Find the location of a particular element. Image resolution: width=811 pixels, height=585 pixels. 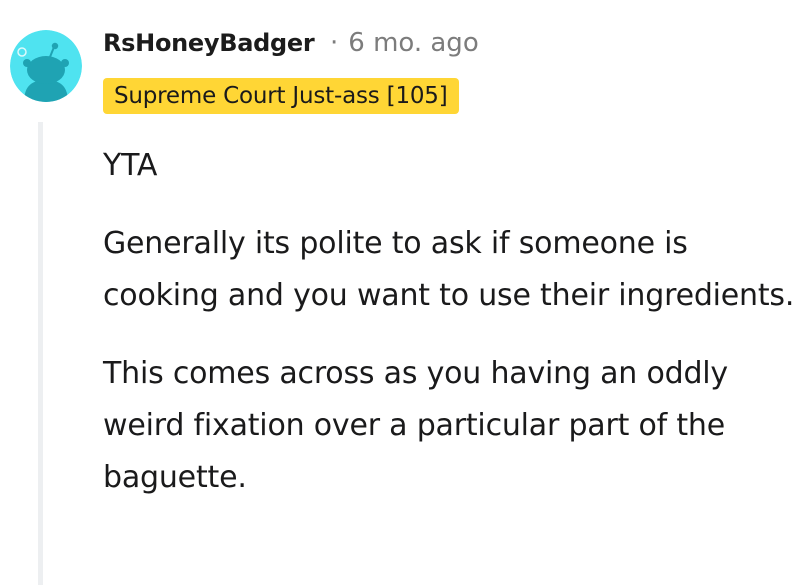

comment-timestamp: 6 mo. ago is located at coordinates (413, 43).